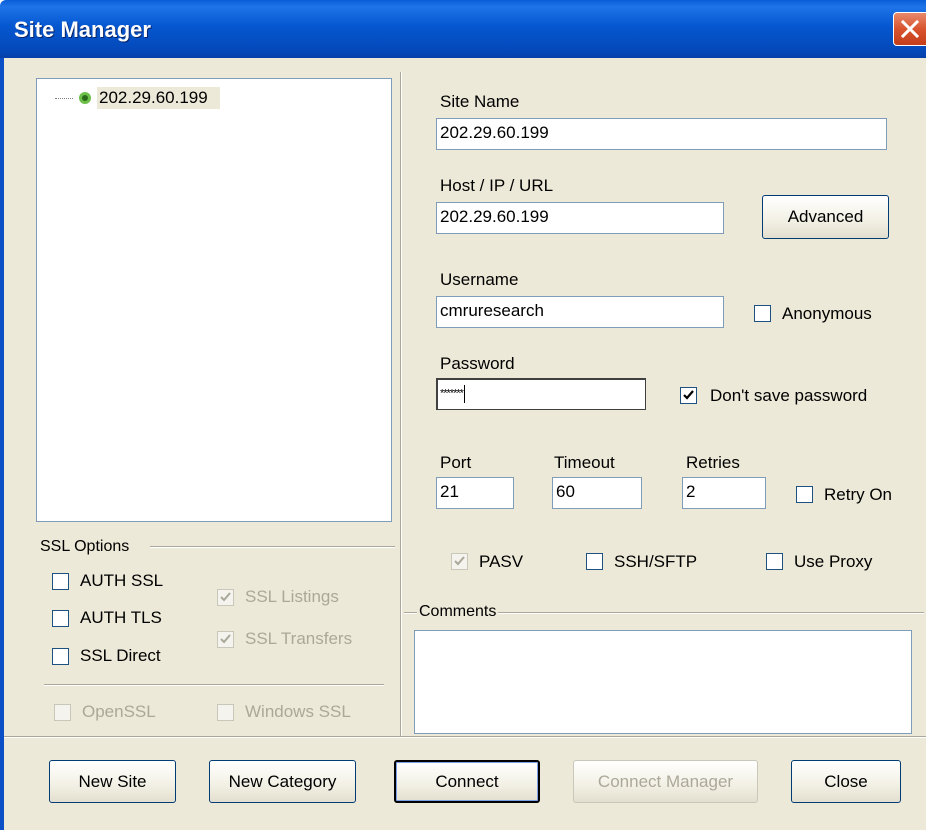 The image size is (926, 830). What do you see at coordinates (225, 712) in the screenshot?
I see `windows-ssl-checkbox` at bounding box center [225, 712].